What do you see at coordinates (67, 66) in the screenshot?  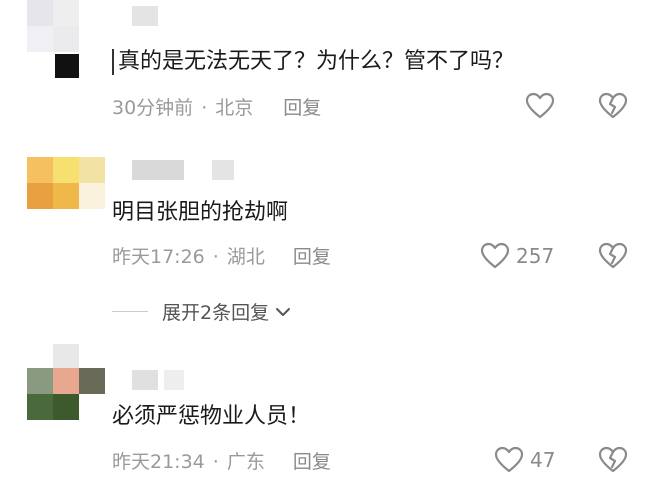 I see `avatar-corner` at bounding box center [67, 66].